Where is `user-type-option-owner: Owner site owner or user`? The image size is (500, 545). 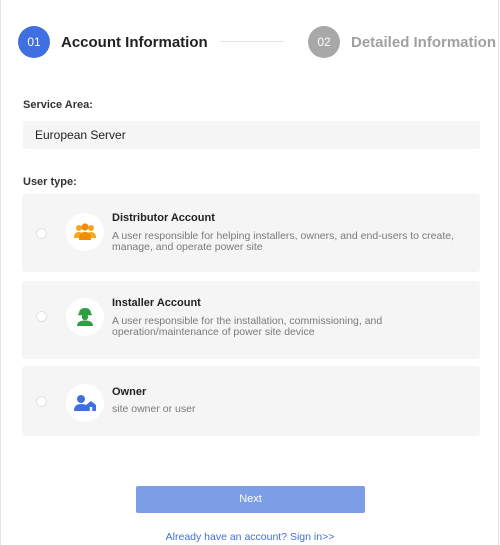 user-type-option-owner: Owner site owner or user is located at coordinates (251, 401).